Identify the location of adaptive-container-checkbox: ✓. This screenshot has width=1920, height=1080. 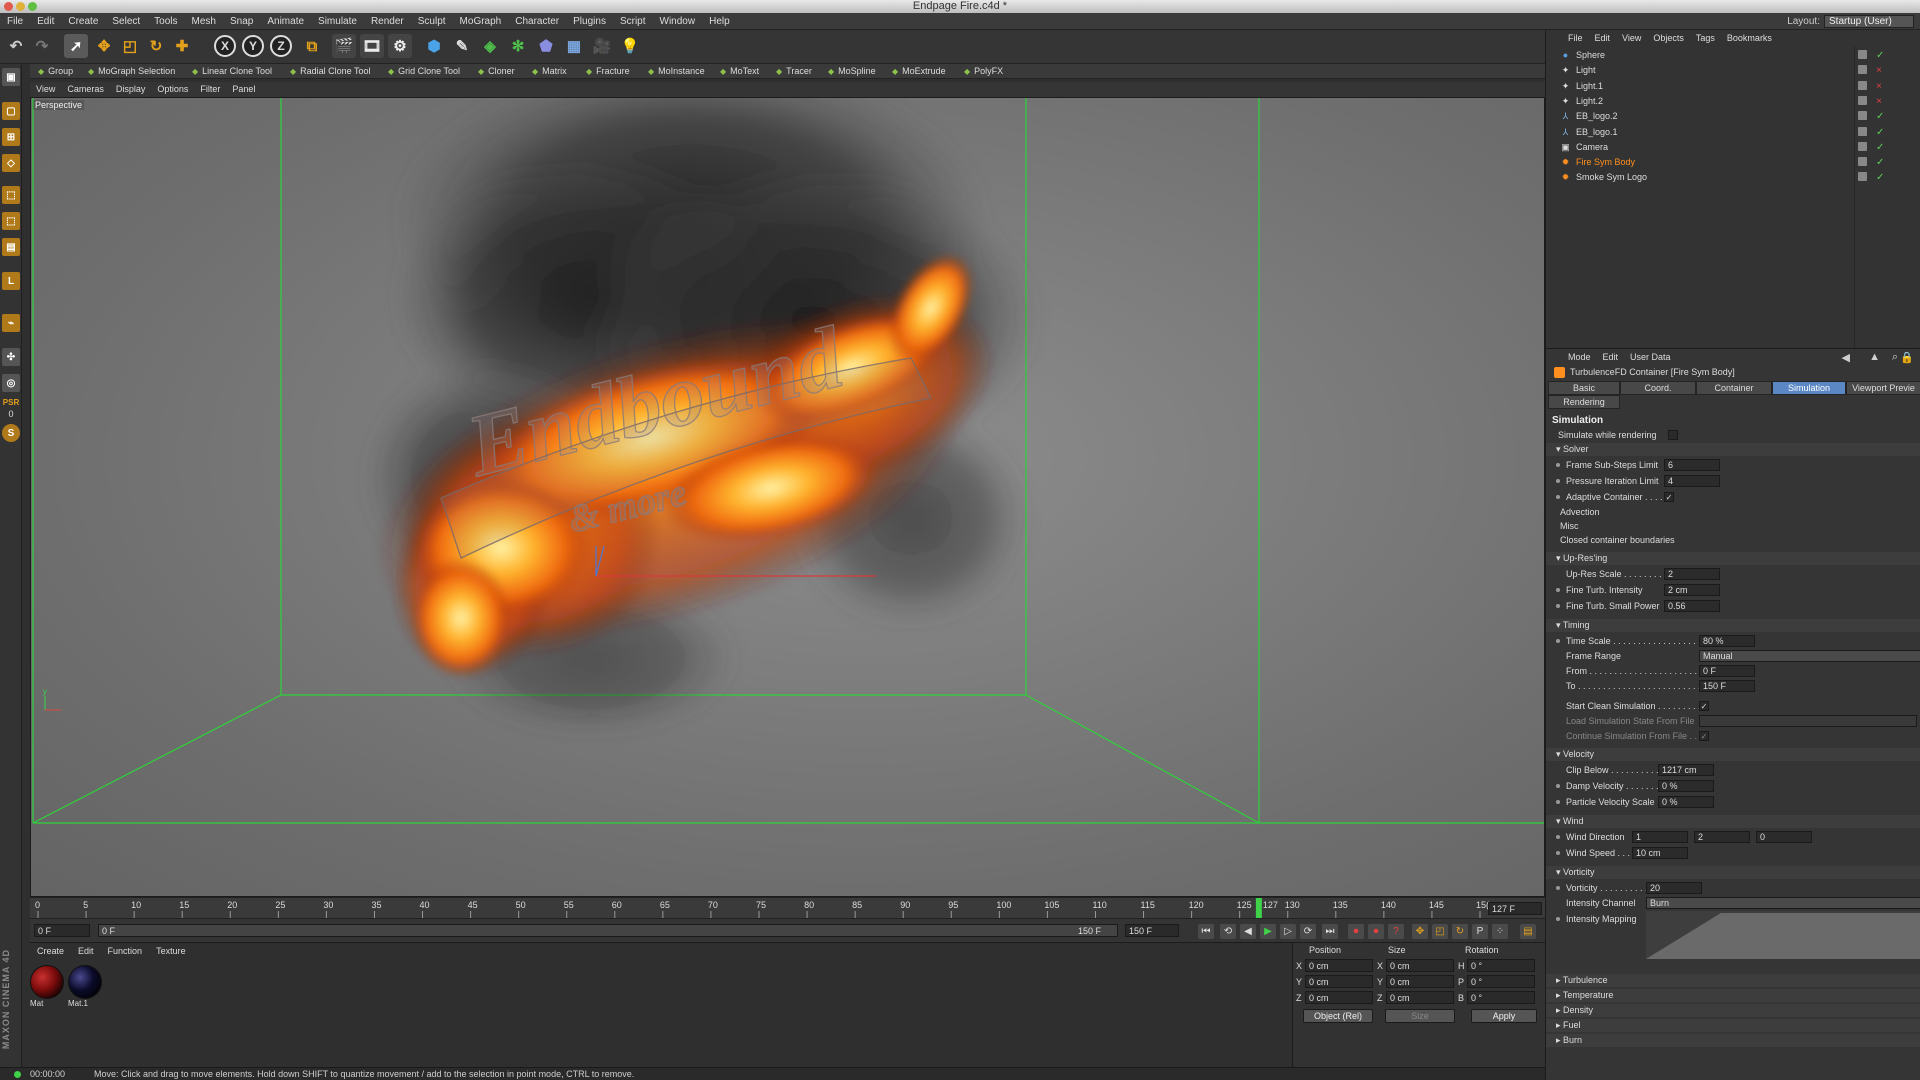
(1669, 497).